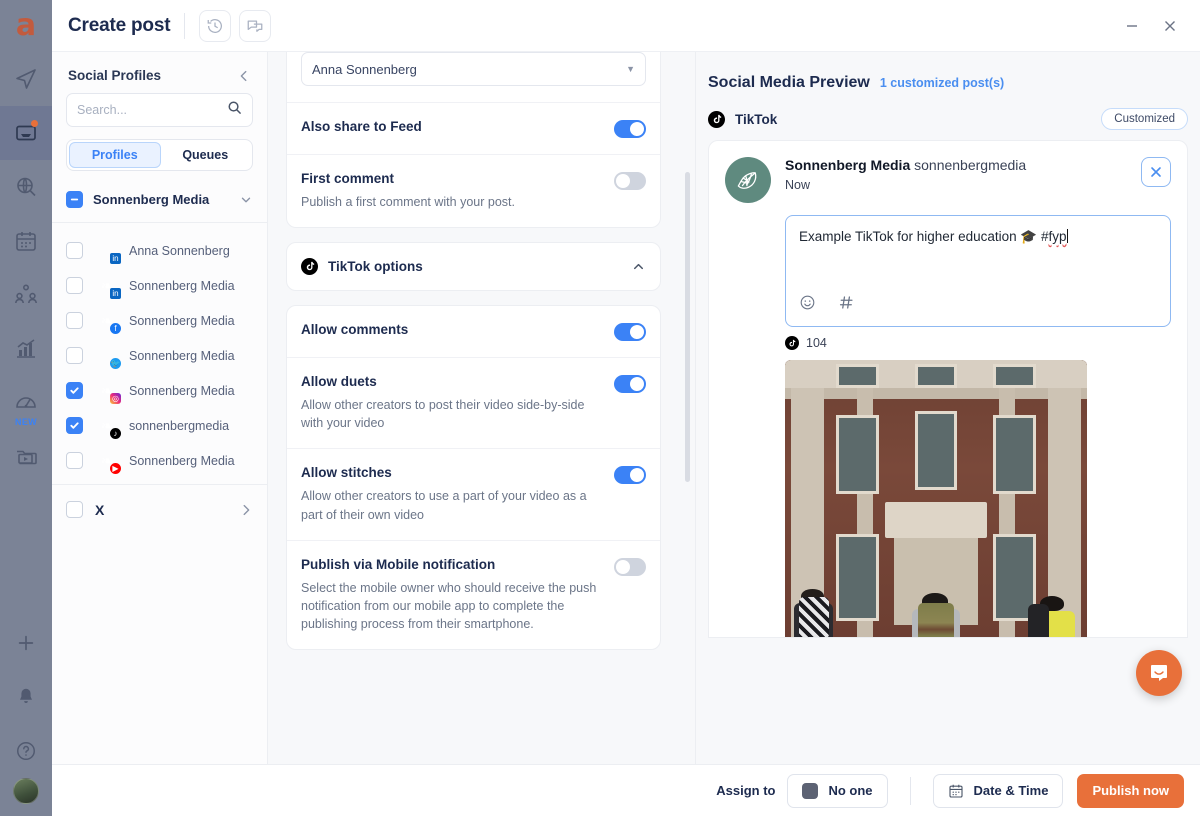 The width and height of the screenshot is (1200, 816). Describe the element at coordinates (473, 331) in the screenshot. I see `option-allow-comments: Allow comments` at that location.